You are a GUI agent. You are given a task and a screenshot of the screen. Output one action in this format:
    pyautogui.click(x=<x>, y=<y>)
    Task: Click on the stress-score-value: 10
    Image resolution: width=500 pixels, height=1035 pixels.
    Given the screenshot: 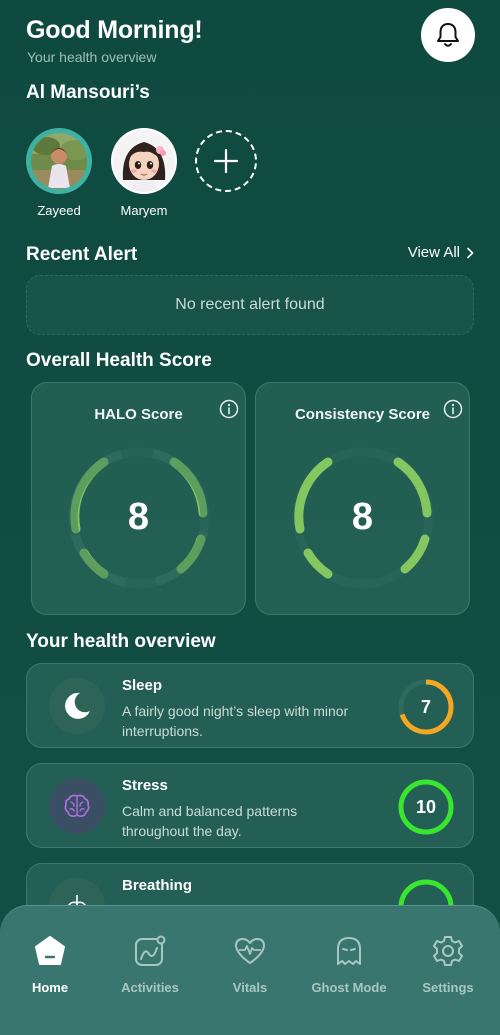 What is the action you would take?
    pyautogui.click(x=426, y=806)
    